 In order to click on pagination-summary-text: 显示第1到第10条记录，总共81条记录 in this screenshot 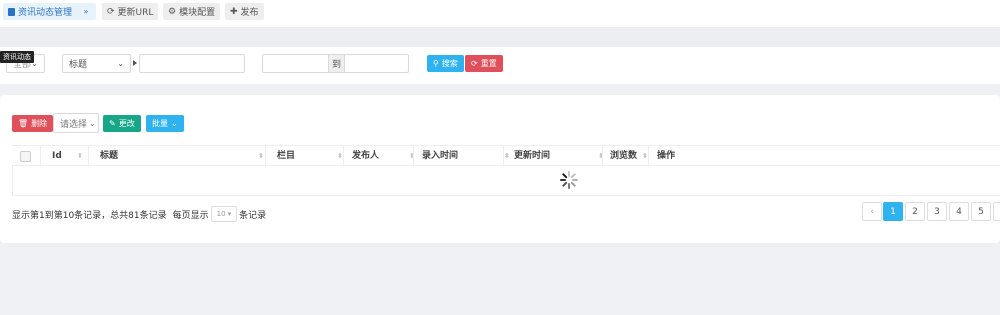, I will do `click(89, 215)`.